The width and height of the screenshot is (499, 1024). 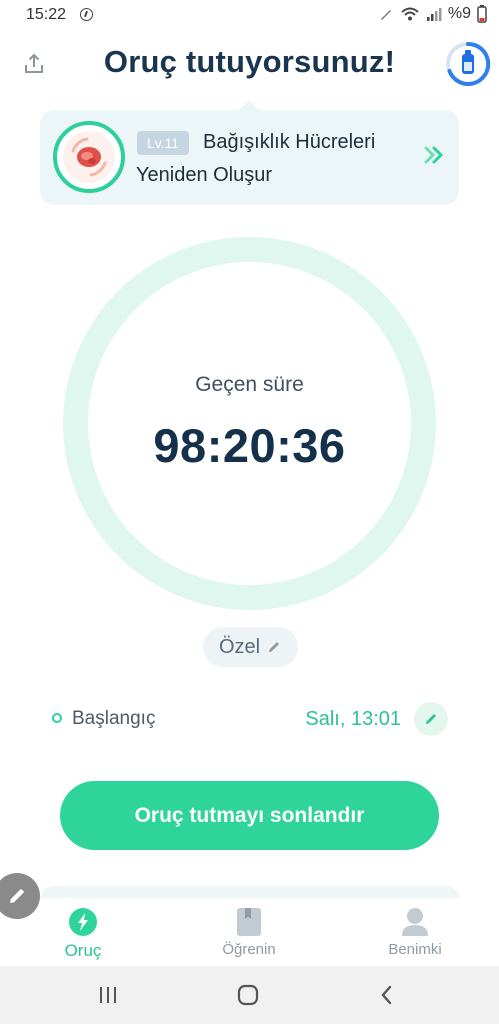 What do you see at coordinates (249, 61) in the screenshot?
I see `page-title: Oruç tutuyorsunuz!` at bounding box center [249, 61].